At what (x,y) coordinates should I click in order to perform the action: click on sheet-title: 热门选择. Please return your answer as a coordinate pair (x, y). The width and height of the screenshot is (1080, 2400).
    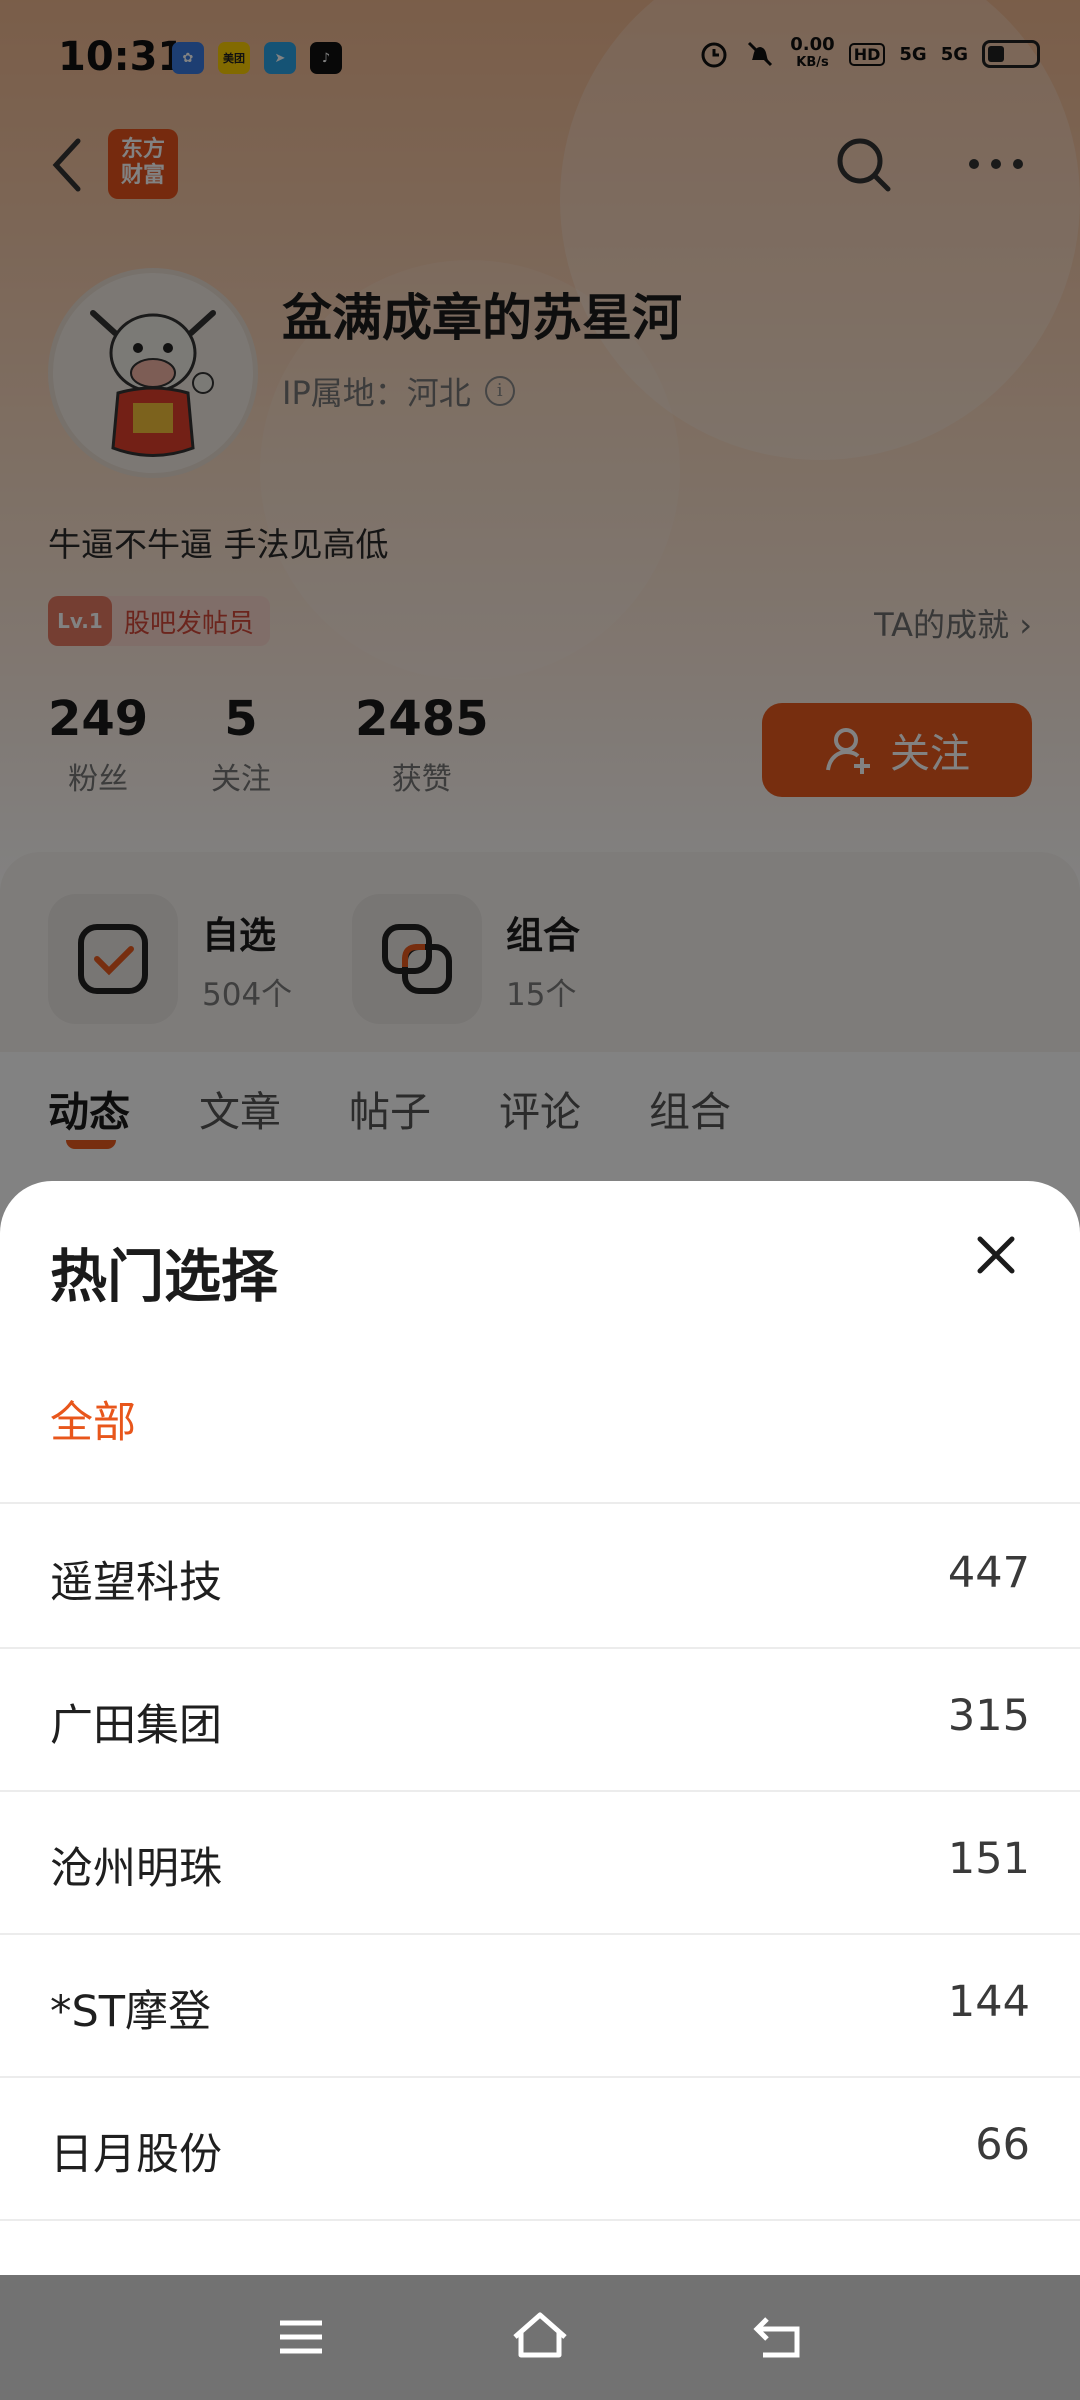
    Looking at the image, I should click on (164, 1277).